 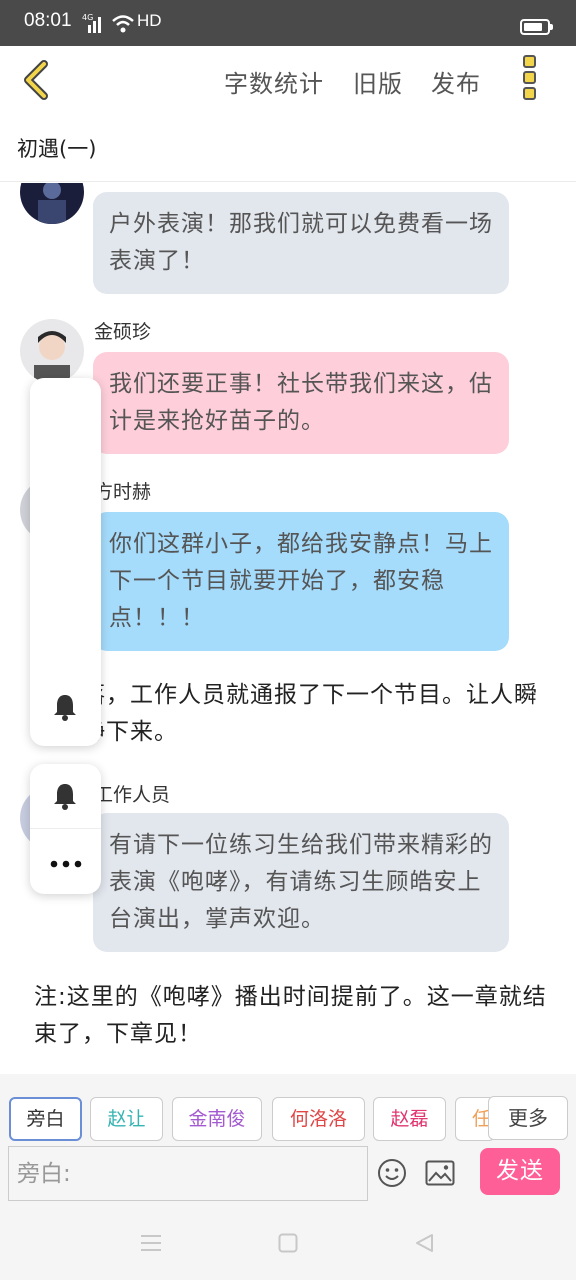 I want to click on message-input, so click(x=188, y=1173).